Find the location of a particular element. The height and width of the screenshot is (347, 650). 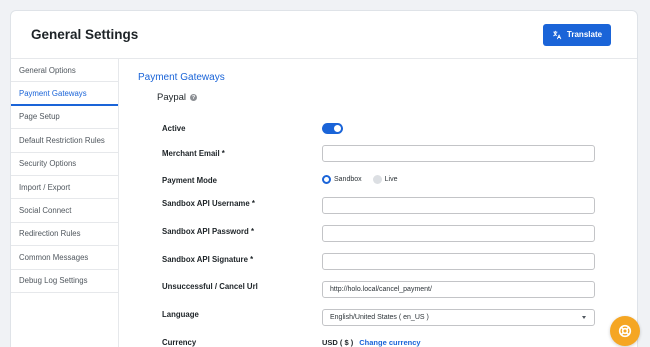

sidebar-item-common-messages: Common Messages is located at coordinates (64, 258).